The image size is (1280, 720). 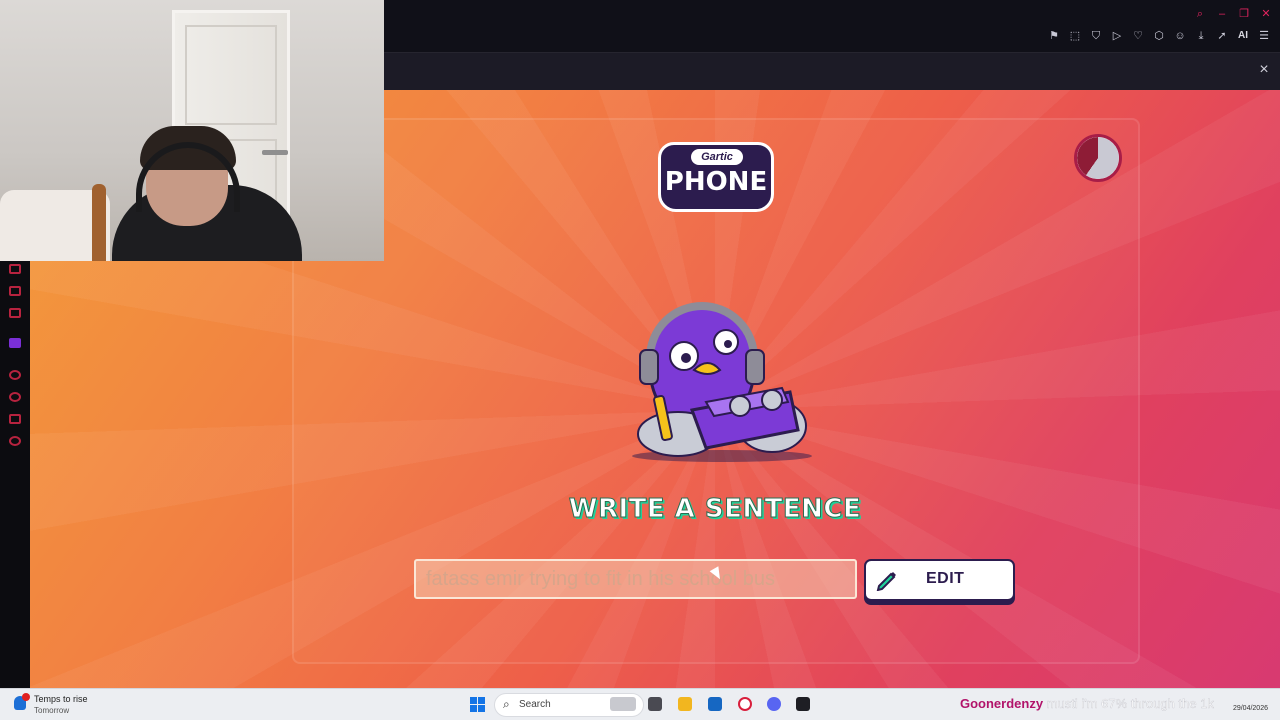 What do you see at coordinates (275, 152) in the screenshot?
I see `door-handle` at bounding box center [275, 152].